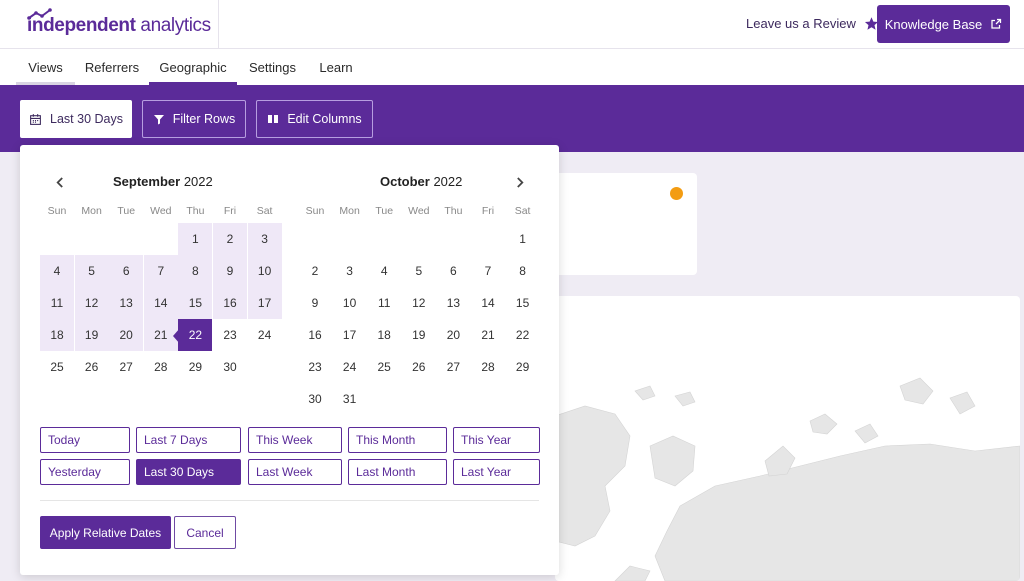  Describe the element at coordinates (161, 367) in the screenshot. I see `sep-day-28: 28` at that location.